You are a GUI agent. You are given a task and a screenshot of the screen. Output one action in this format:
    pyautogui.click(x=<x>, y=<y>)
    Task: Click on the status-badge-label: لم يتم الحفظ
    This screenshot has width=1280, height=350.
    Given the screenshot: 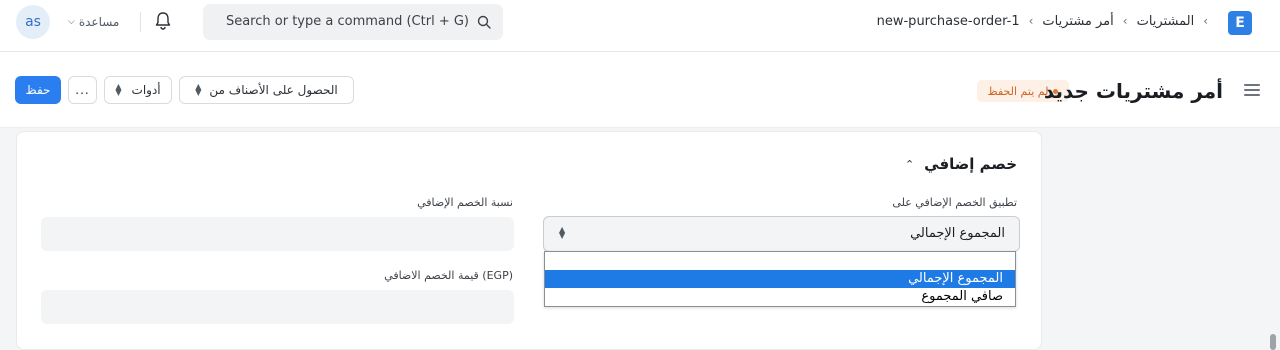 What is the action you would take?
    pyautogui.click(x=1018, y=91)
    